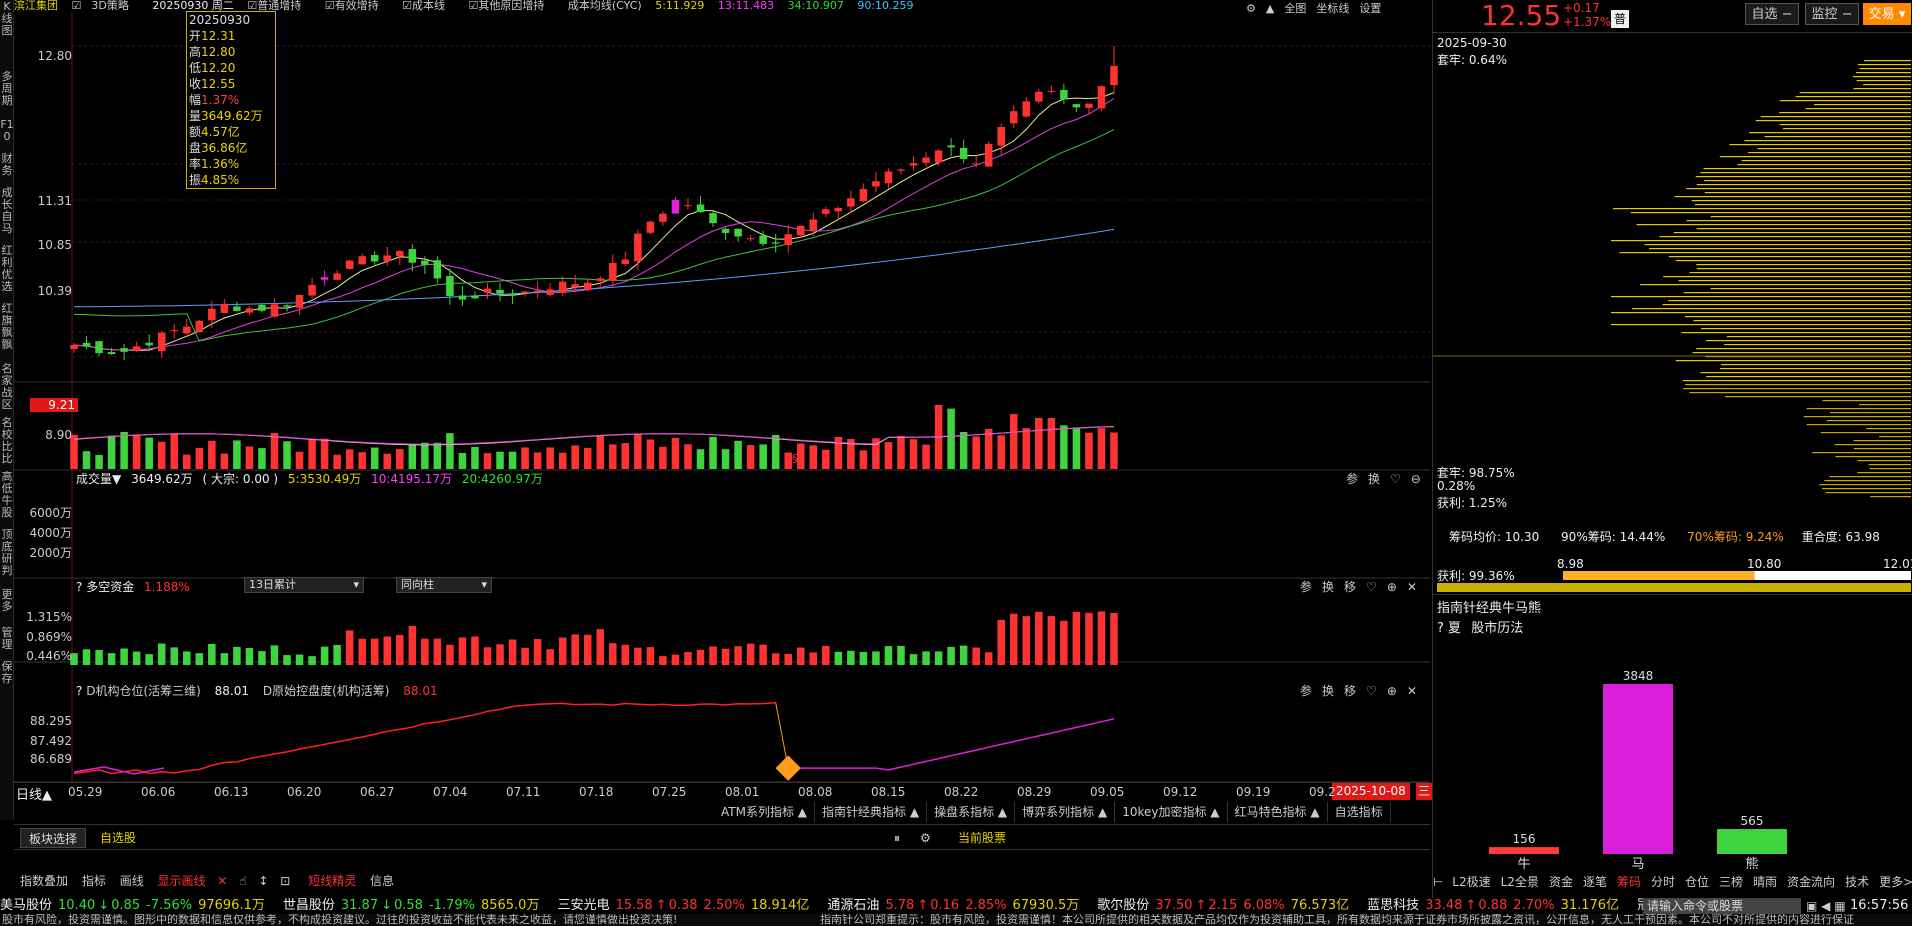  Describe the element at coordinates (53, 838) in the screenshot. I see `block-select-tab: 板块选择` at that location.